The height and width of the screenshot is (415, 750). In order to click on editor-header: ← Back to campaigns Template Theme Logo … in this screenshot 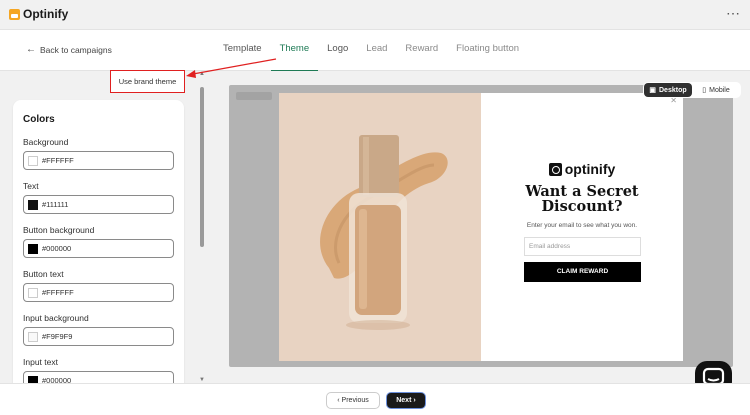, I will do `click(375, 50)`.